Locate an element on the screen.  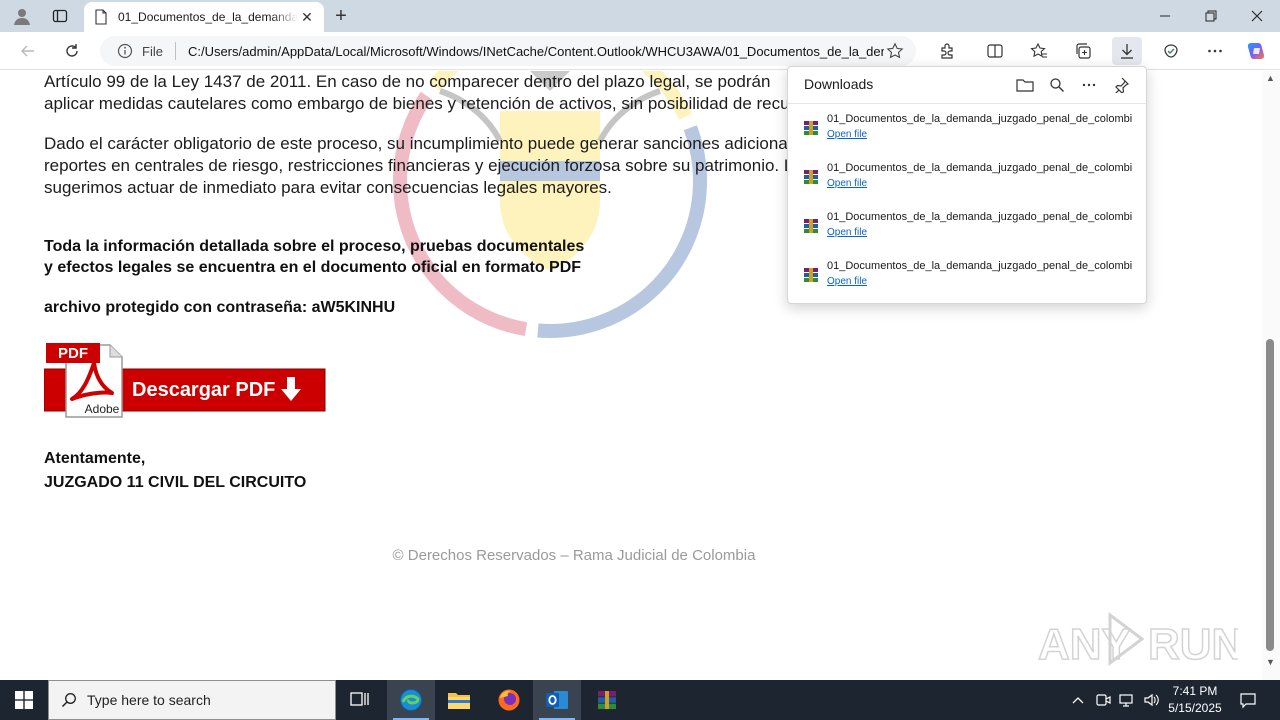
pin-downloads-icon is located at coordinates (1121, 85).